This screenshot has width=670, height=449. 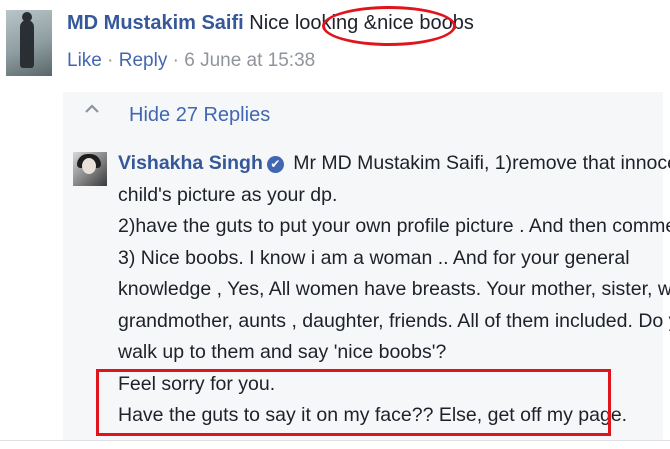 What do you see at coordinates (84, 60) in the screenshot?
I see `like-button: Like` at bounding box center [84, 60].